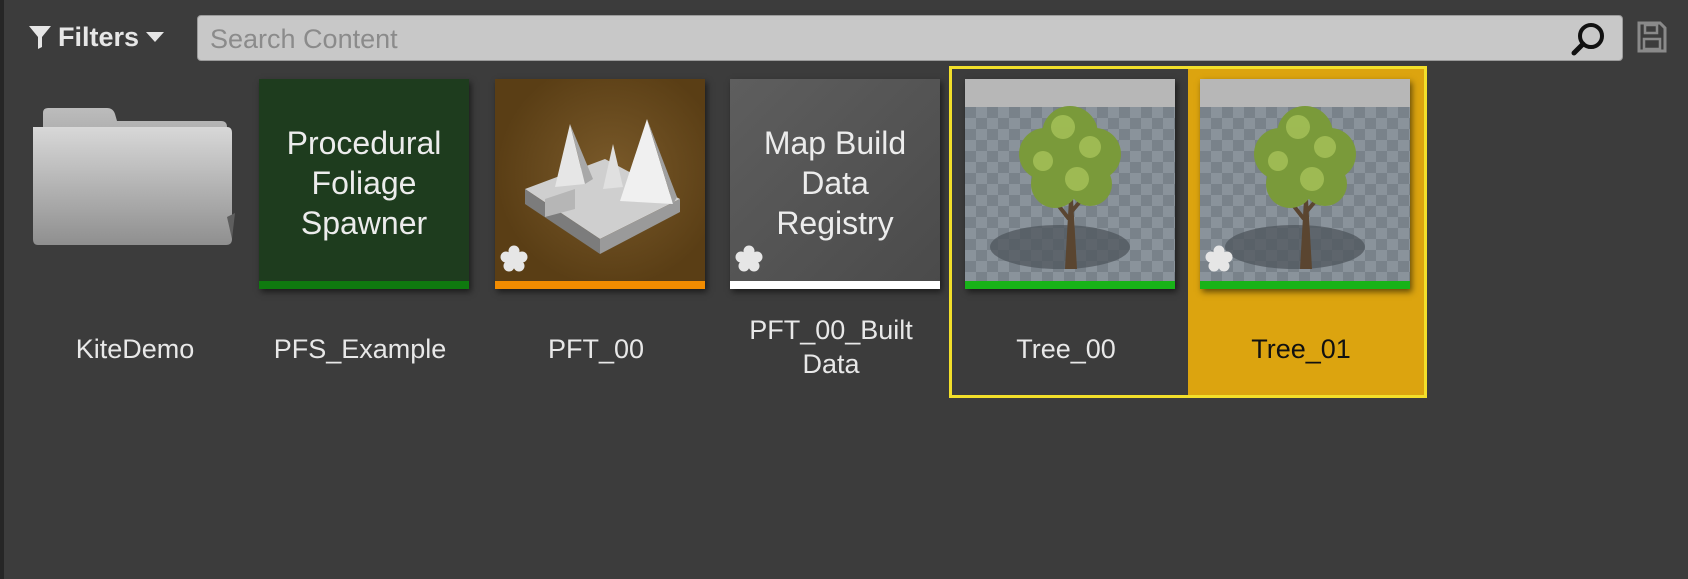 Image resolution: width=1688 pixels, height=579 pixels. I want to click on foliage-type-icon, so click(600, 186).